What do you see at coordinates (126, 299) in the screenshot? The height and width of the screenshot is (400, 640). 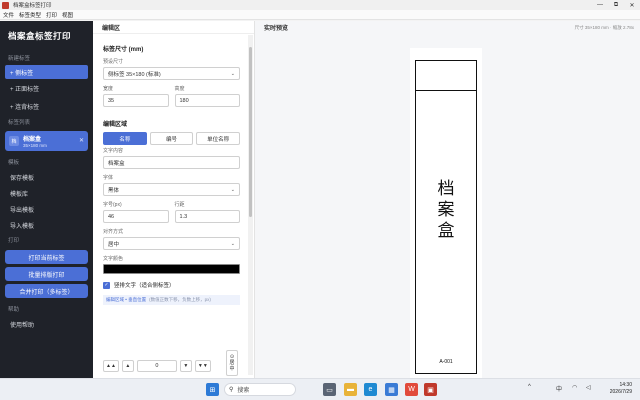 I see `vertical-position-title: 编辑区域 • 垂直位置` at bounding box center [126, 299].